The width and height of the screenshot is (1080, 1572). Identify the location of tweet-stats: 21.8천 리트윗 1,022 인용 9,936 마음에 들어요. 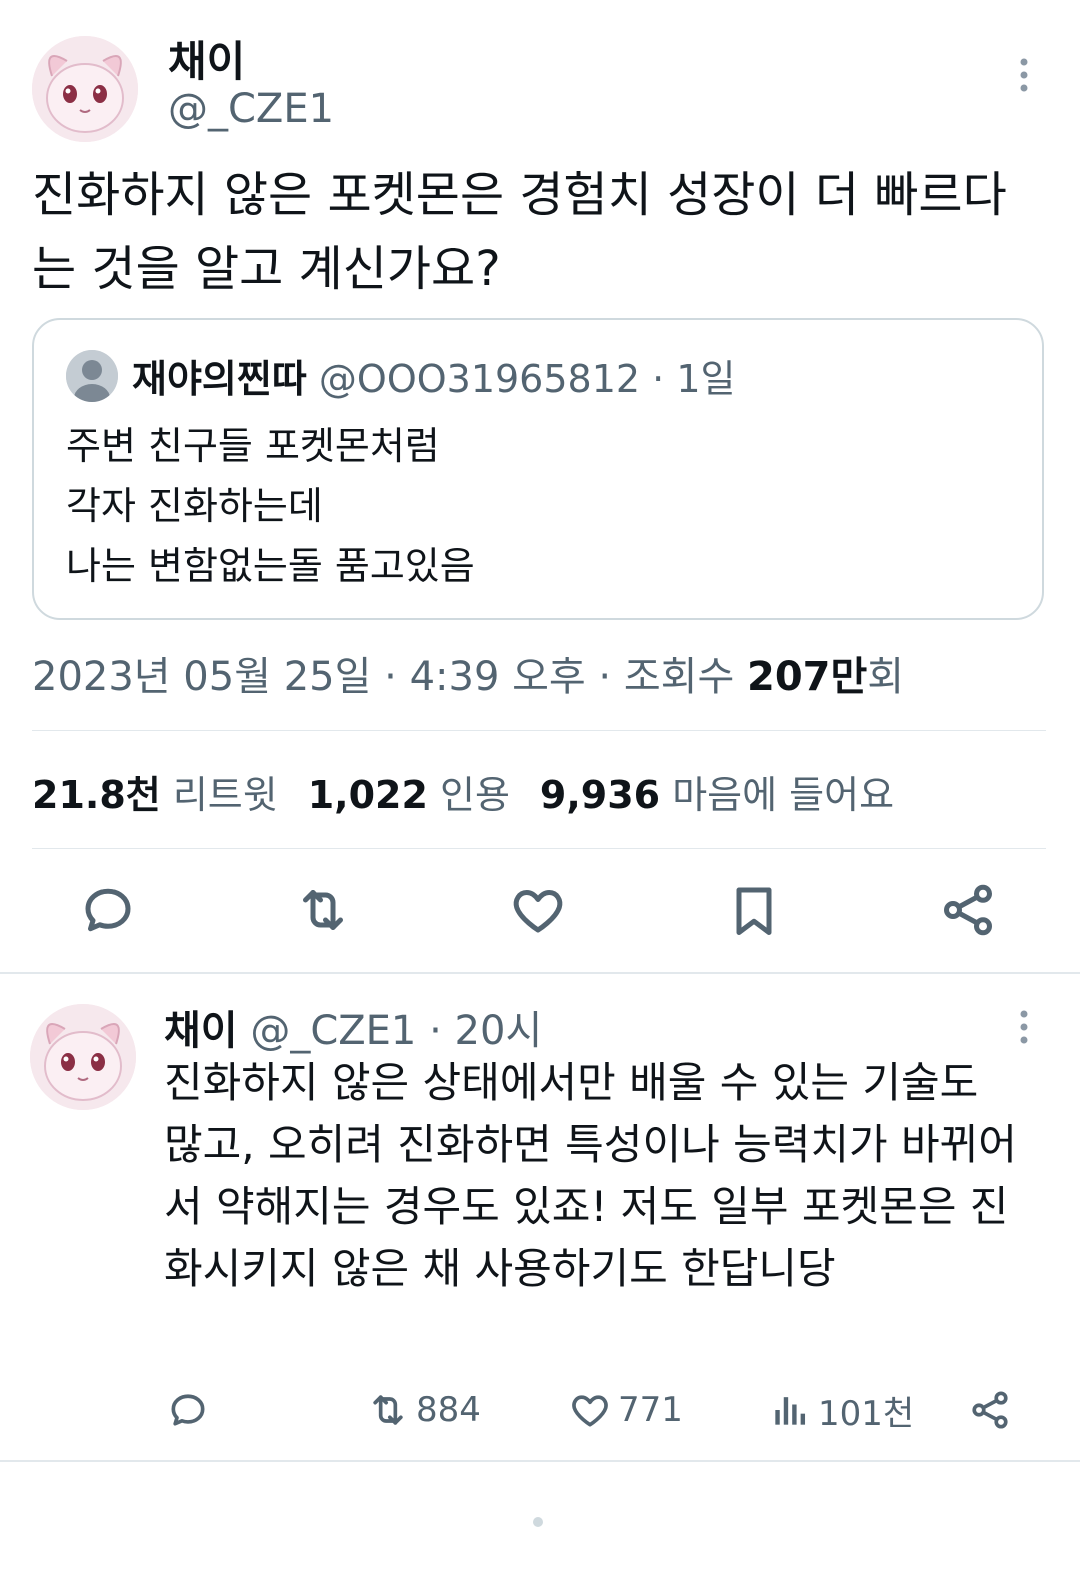
(463, 791).